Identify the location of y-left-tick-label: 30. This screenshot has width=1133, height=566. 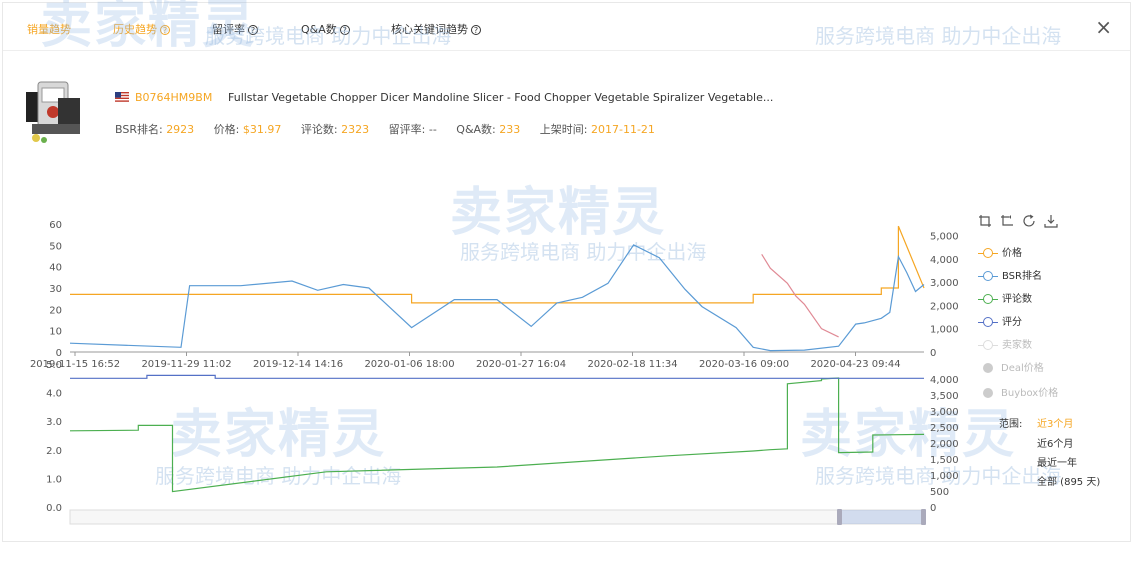
(55, 289).